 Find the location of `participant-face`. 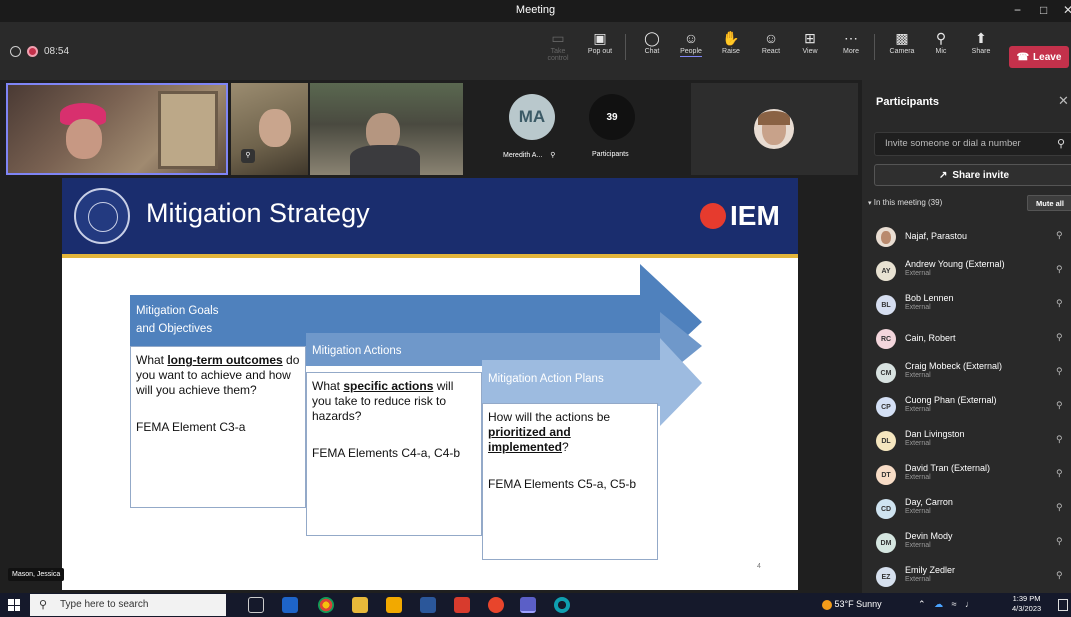

participant-face is located at coordinates (84, 139).